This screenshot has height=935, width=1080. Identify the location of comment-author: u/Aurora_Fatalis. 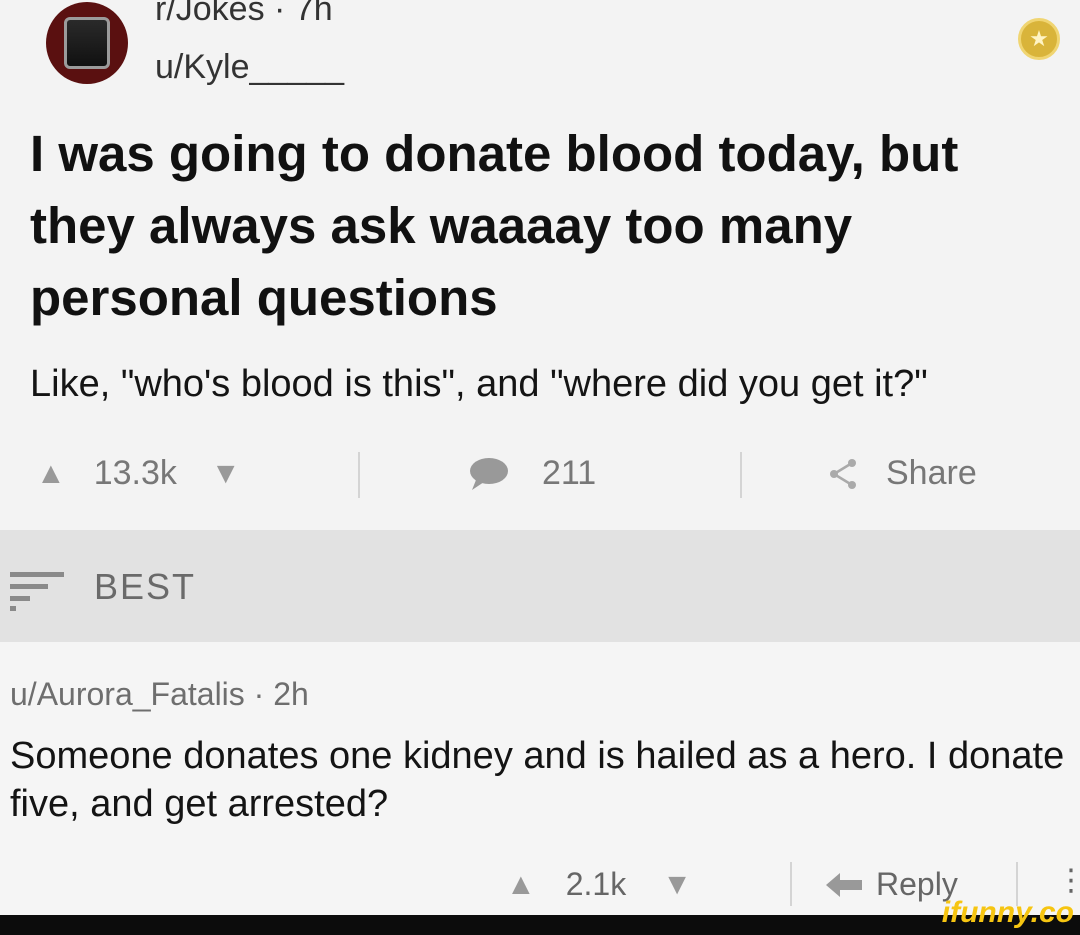
(127, 694).